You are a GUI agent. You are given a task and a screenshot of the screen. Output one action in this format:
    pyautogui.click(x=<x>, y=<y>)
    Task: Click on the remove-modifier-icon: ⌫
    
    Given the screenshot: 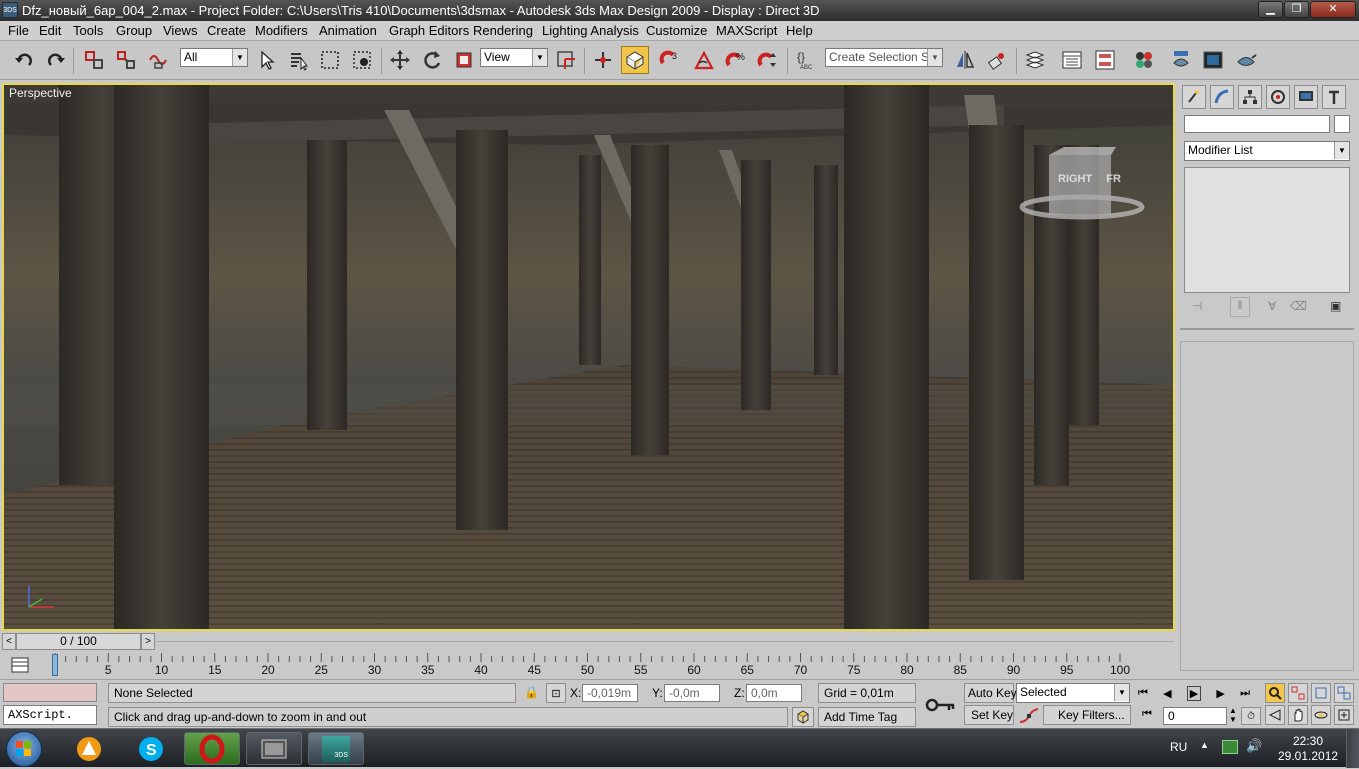 What is the action you would take?
    pyautogui.click(x=1298, y=306)
    